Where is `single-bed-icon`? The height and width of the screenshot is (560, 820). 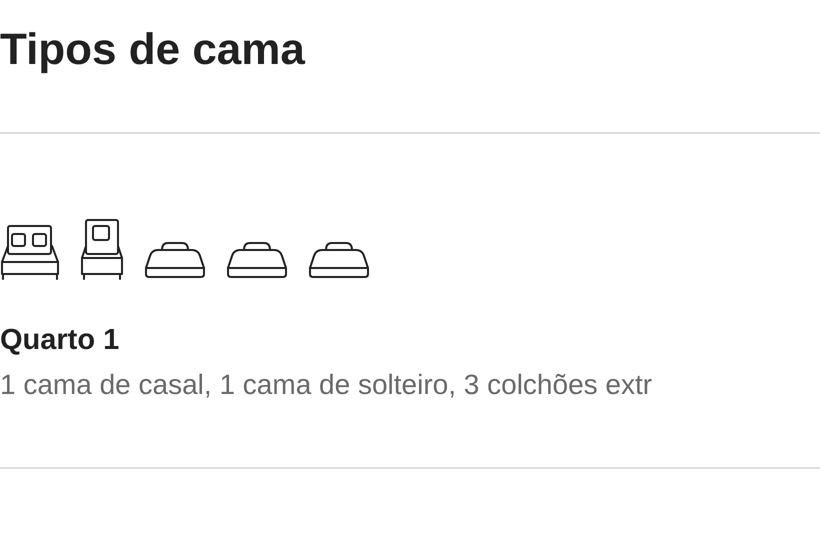
single-bed-icon is located at coordinates (102, 249).